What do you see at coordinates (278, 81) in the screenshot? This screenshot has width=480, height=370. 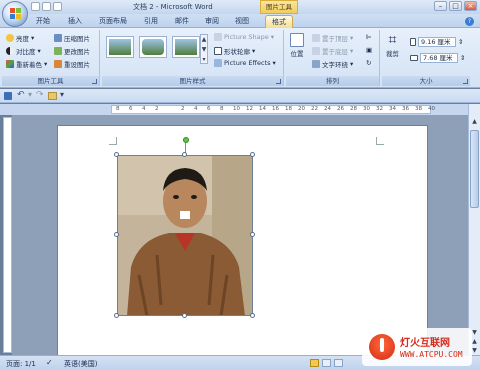 I see `styles-dialog-launcher` at bounding box center [278, 81].